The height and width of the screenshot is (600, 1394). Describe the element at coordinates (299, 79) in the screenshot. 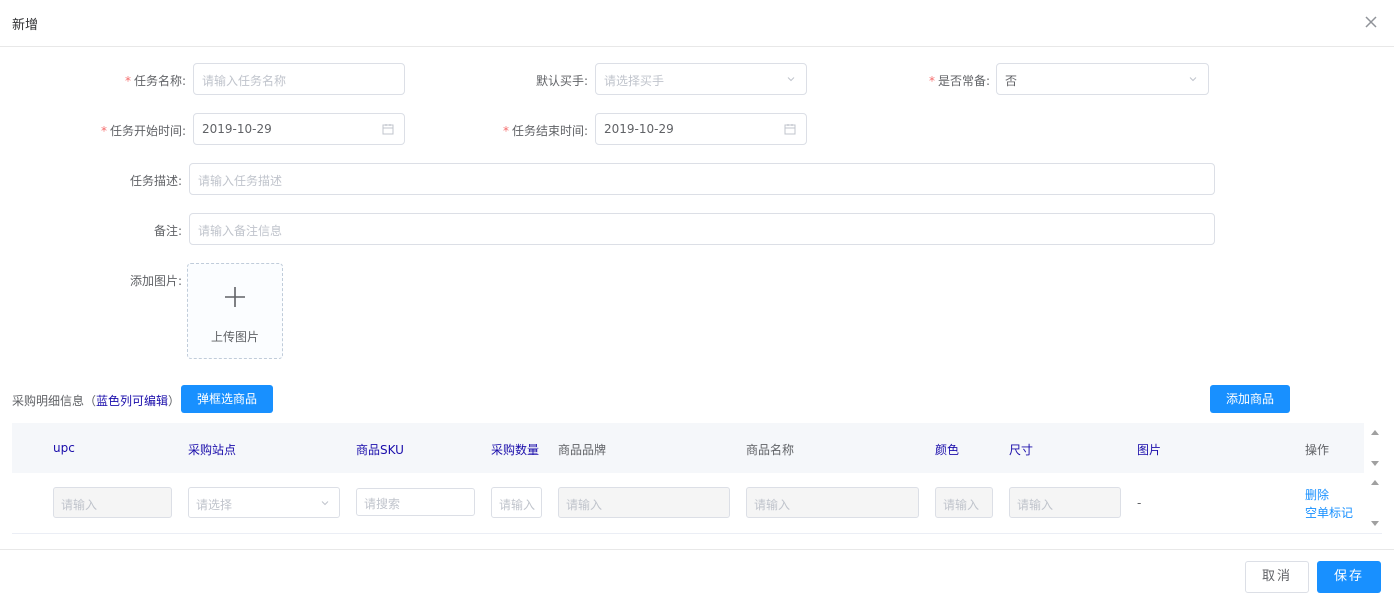

I see `task-name-input: 请输入任务名称` at that location.